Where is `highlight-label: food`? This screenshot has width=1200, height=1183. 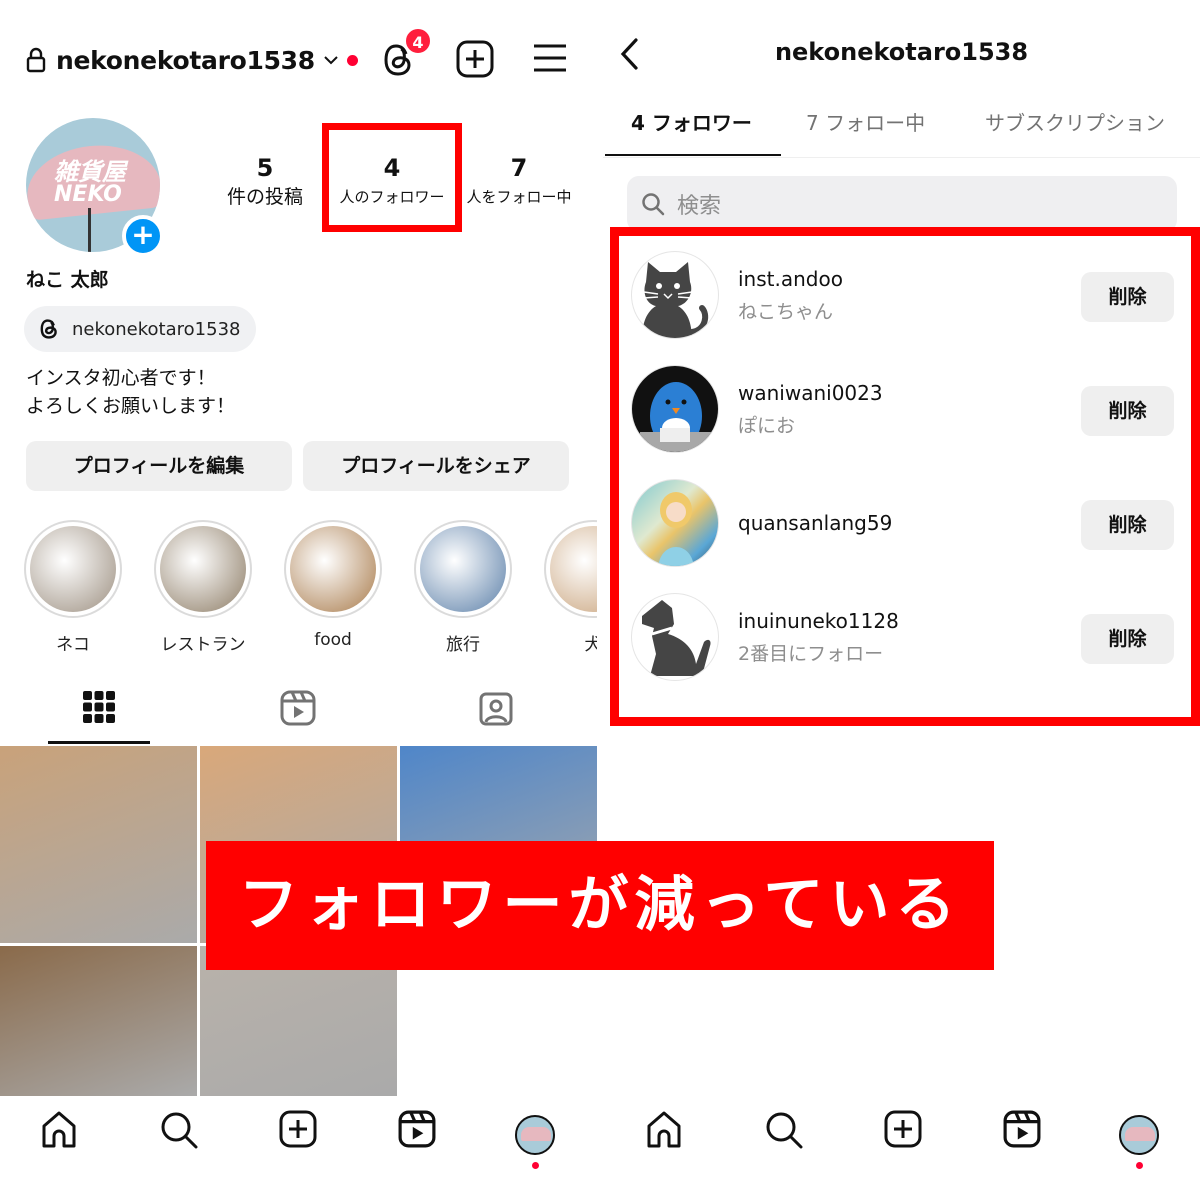
highlight-label: food is located at coordinates (333, 640).